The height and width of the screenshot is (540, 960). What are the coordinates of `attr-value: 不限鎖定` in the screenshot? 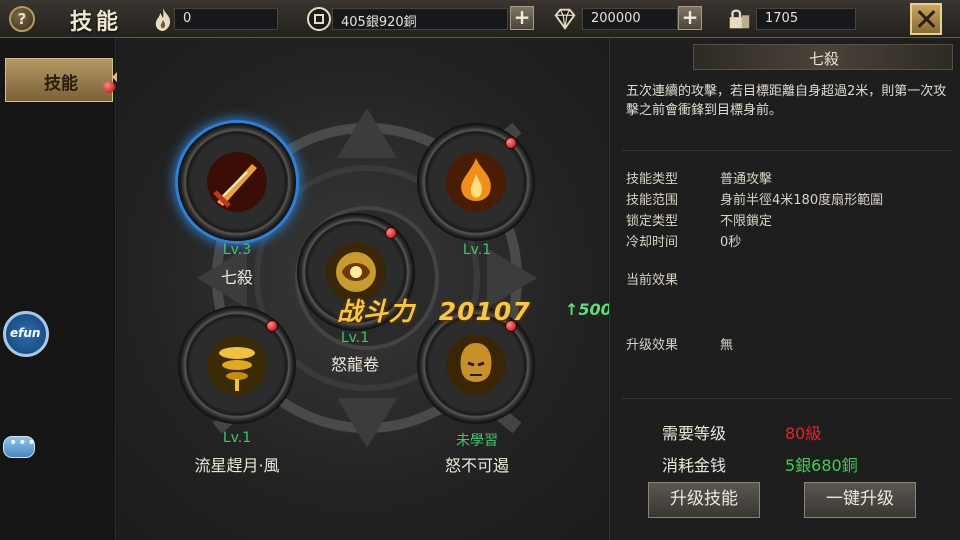 It's located at (746, 221).